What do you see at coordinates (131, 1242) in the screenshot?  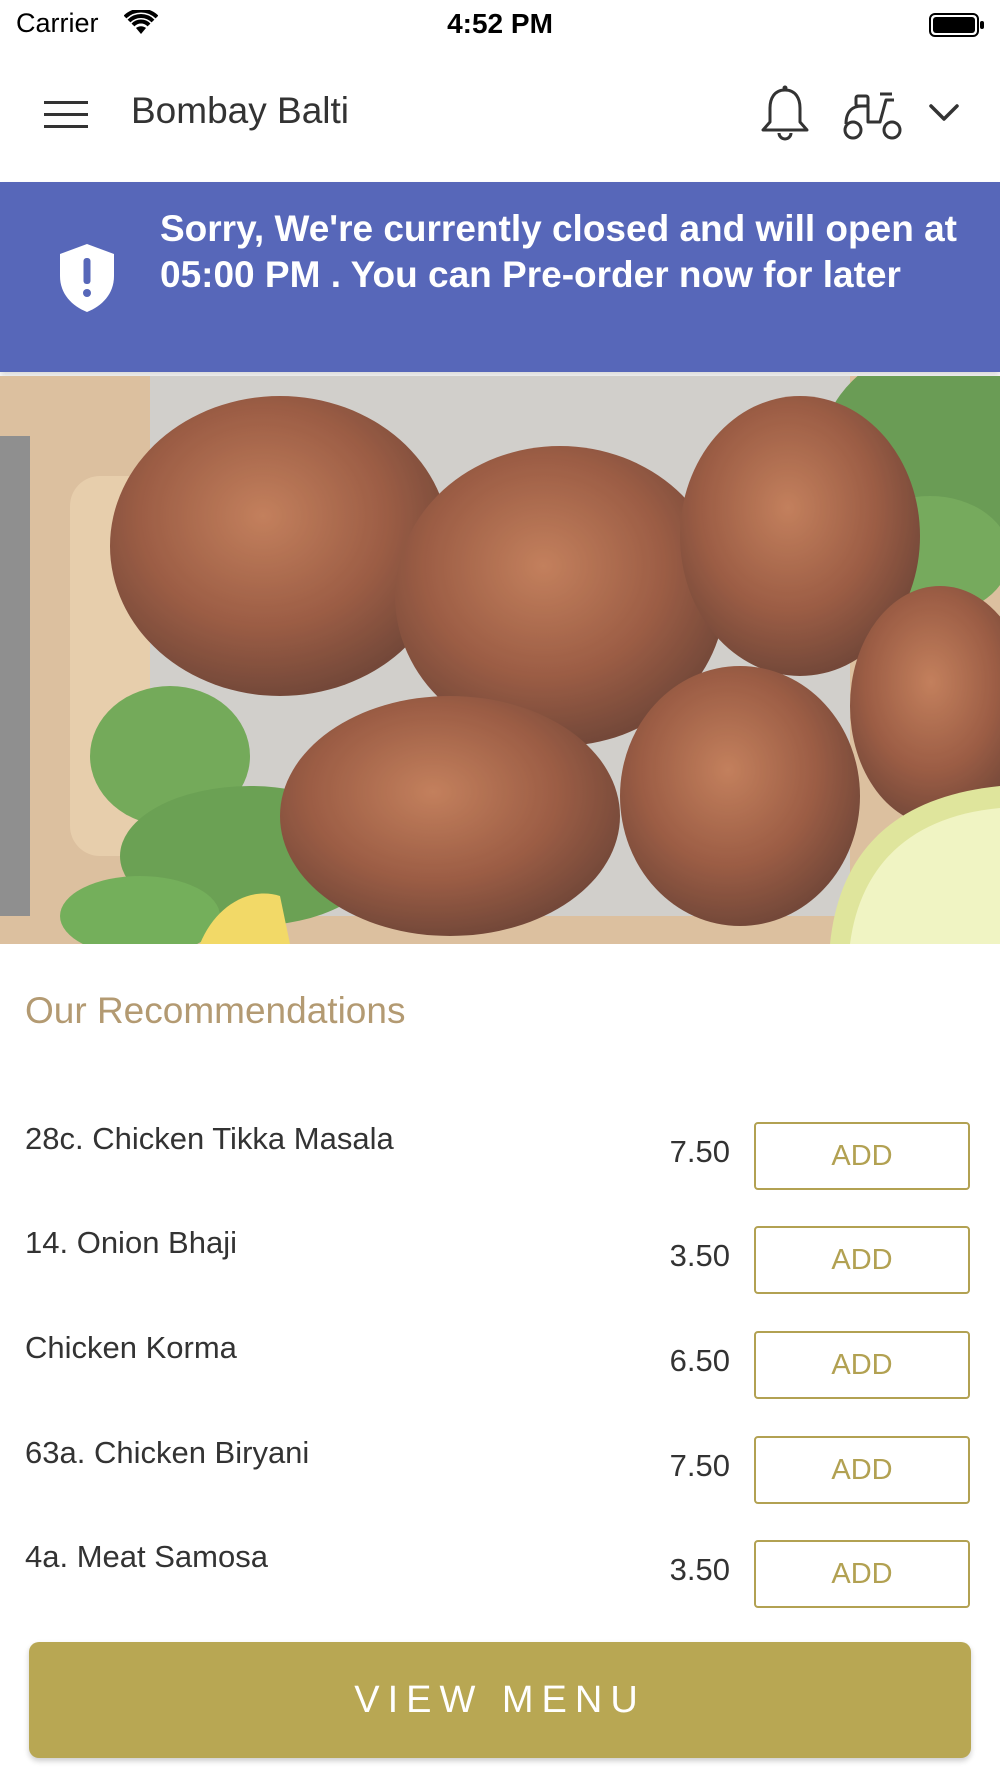 I see `item-name: 14. Onion Bhaji` at bounding box center [131, 1242].